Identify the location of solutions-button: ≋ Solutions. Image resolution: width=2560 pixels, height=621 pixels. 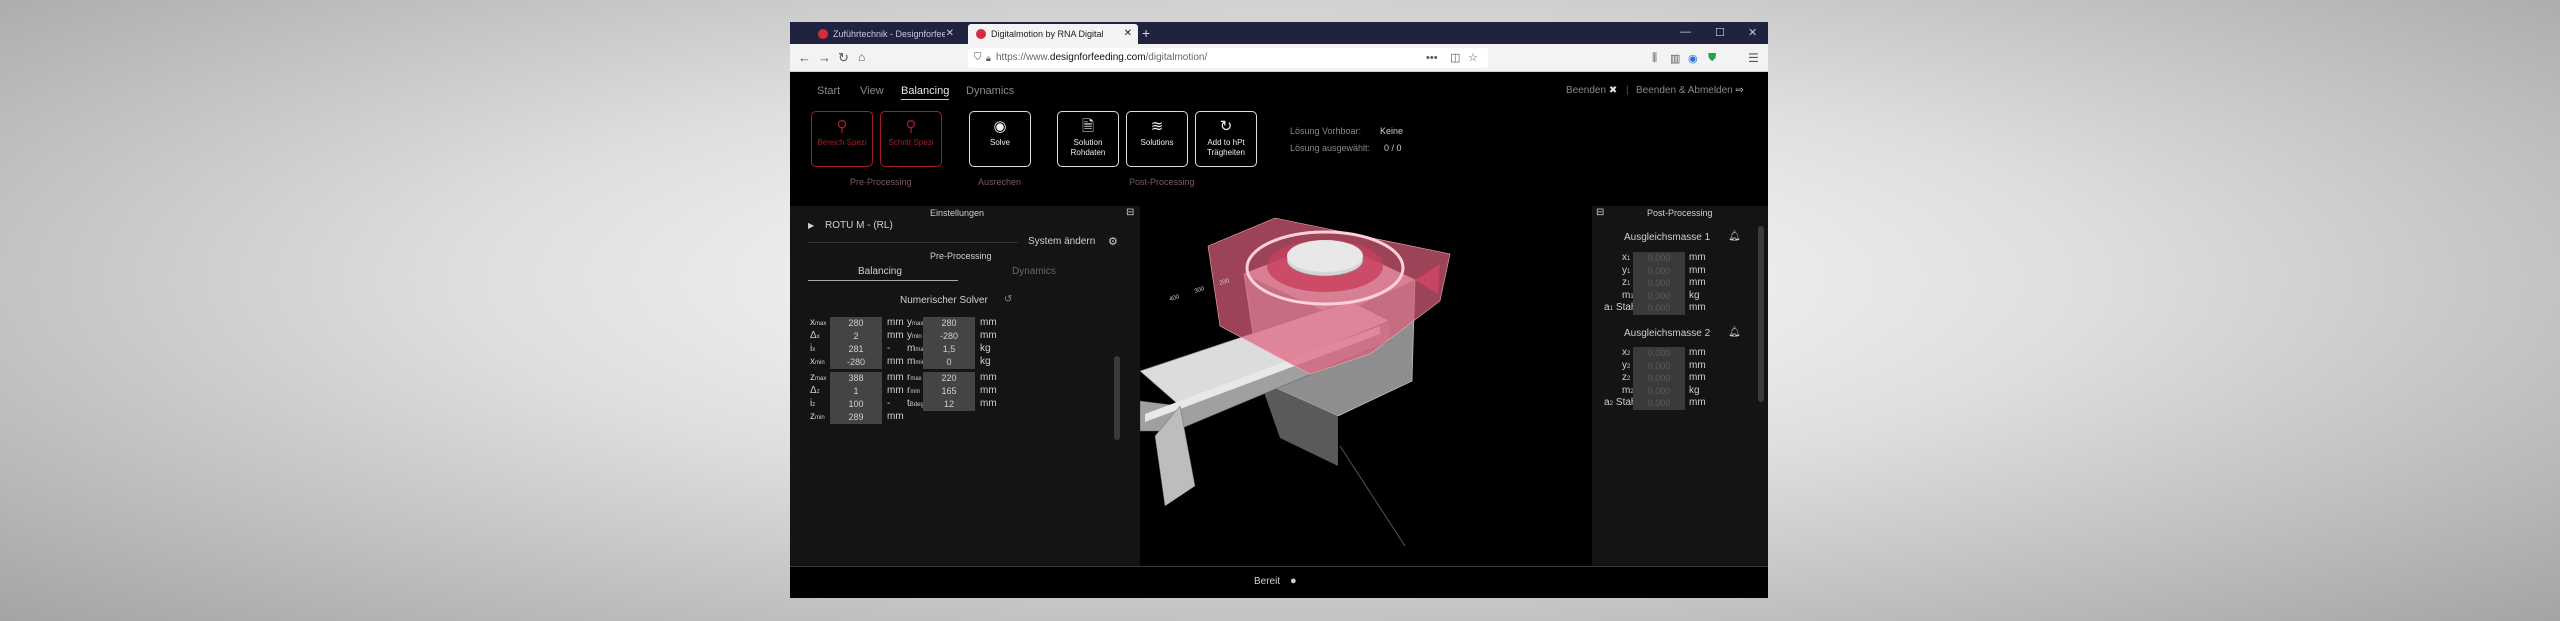
(1157, 139).